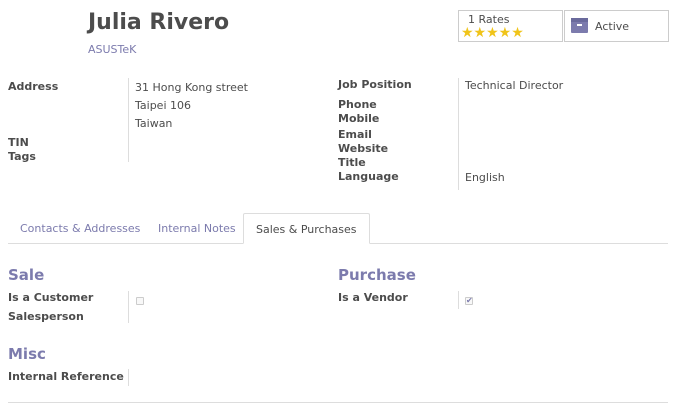 The width and height of the screenshot is (681, 404). I want to click on is-vendor-checkbox: ✔, so click(469, 301).